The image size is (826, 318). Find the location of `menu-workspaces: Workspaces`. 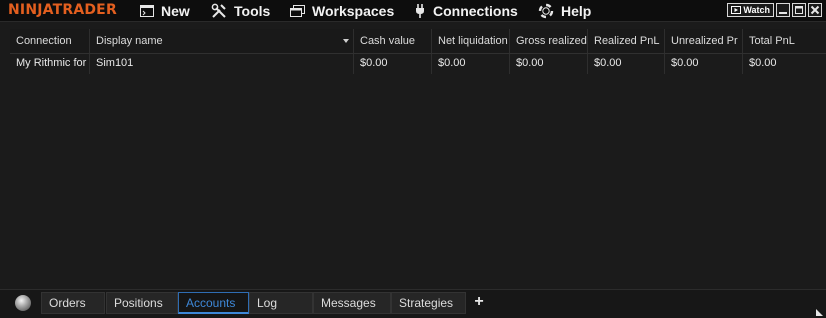

menu-workspaces: Workspaces is located at coordinates (342, 10).